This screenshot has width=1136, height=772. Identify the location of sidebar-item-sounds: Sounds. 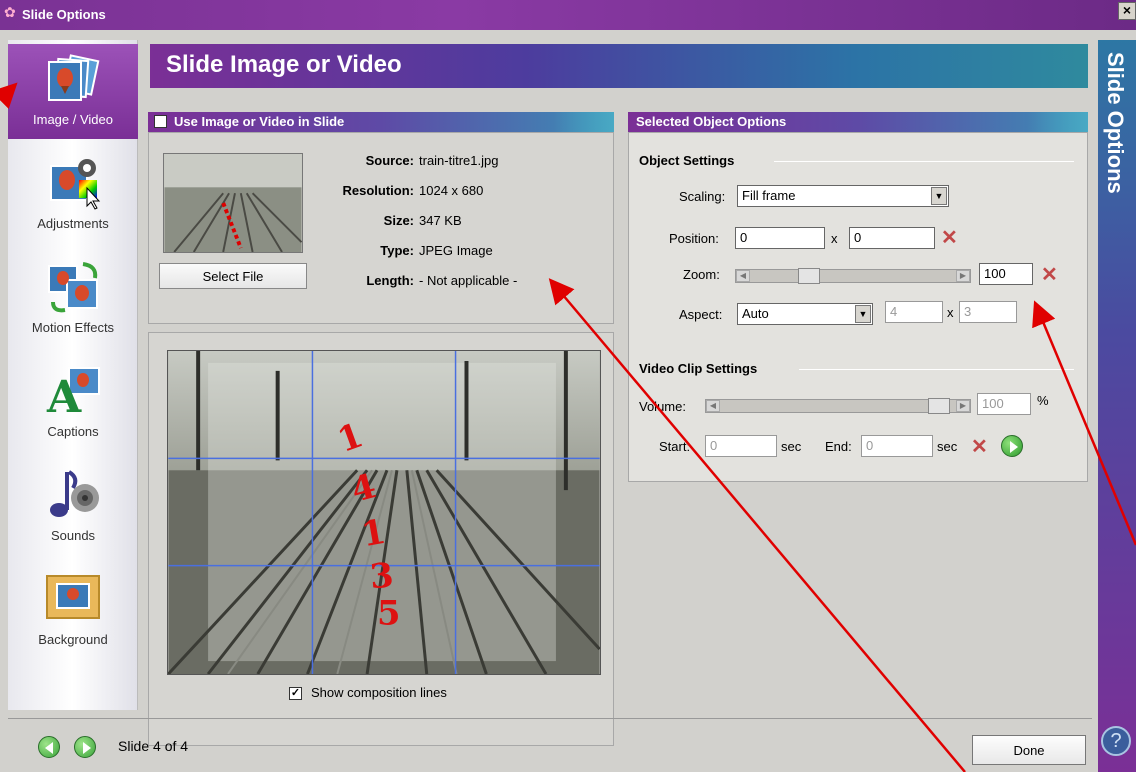
(73, 507).